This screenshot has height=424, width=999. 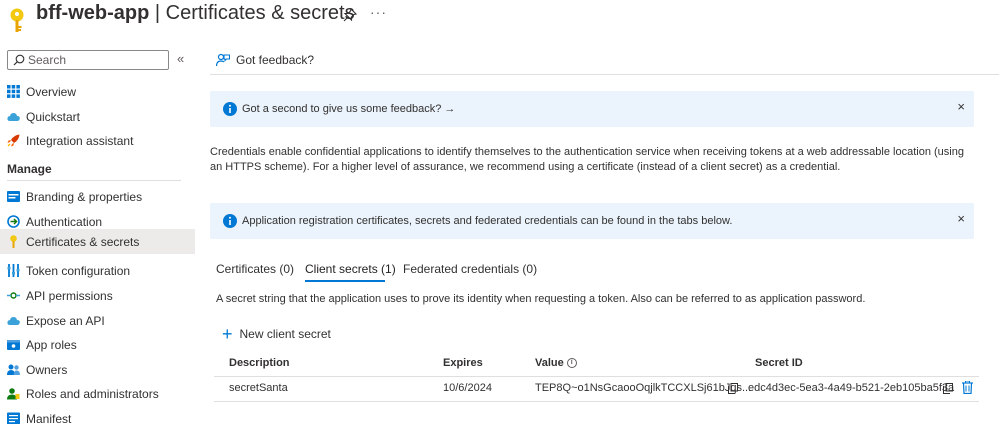 I want to click on collapse-sidebar-button: «, so click(x=180, y=58).